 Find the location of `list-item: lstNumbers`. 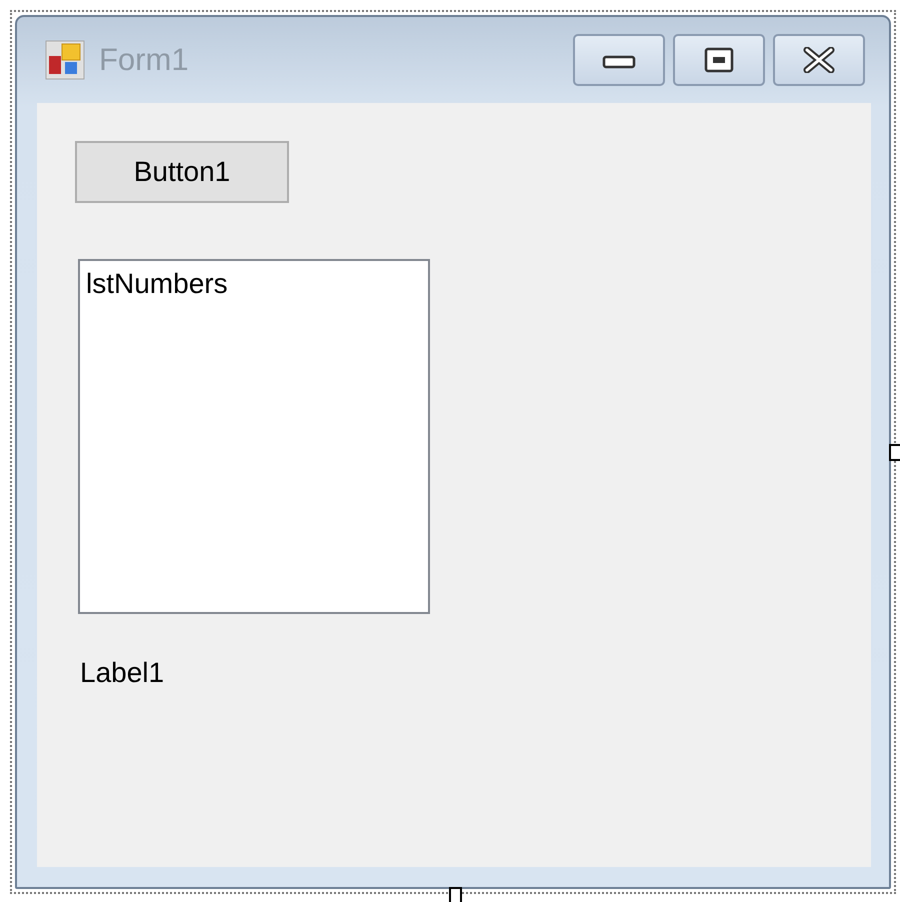

list-item: lstNumbers is located at coordinates (254, 284).